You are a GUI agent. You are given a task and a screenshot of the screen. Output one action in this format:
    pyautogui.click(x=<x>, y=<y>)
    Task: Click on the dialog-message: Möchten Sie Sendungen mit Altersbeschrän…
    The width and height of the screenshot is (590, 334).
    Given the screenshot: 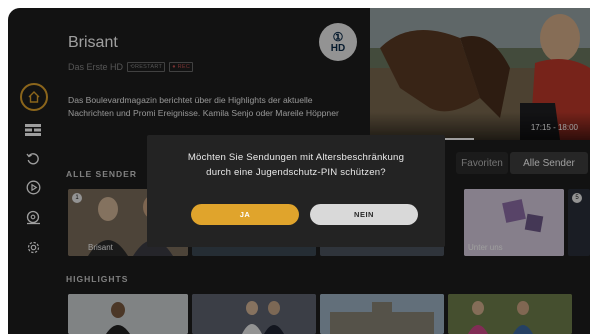 What is the action you would take?
    pyautogui.click(x=296, y=165)
    